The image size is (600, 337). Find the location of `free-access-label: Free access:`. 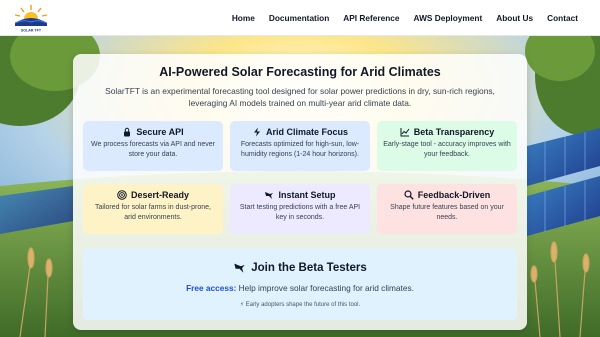

free-access-label: Free access: is located at coordinates (211, 288).